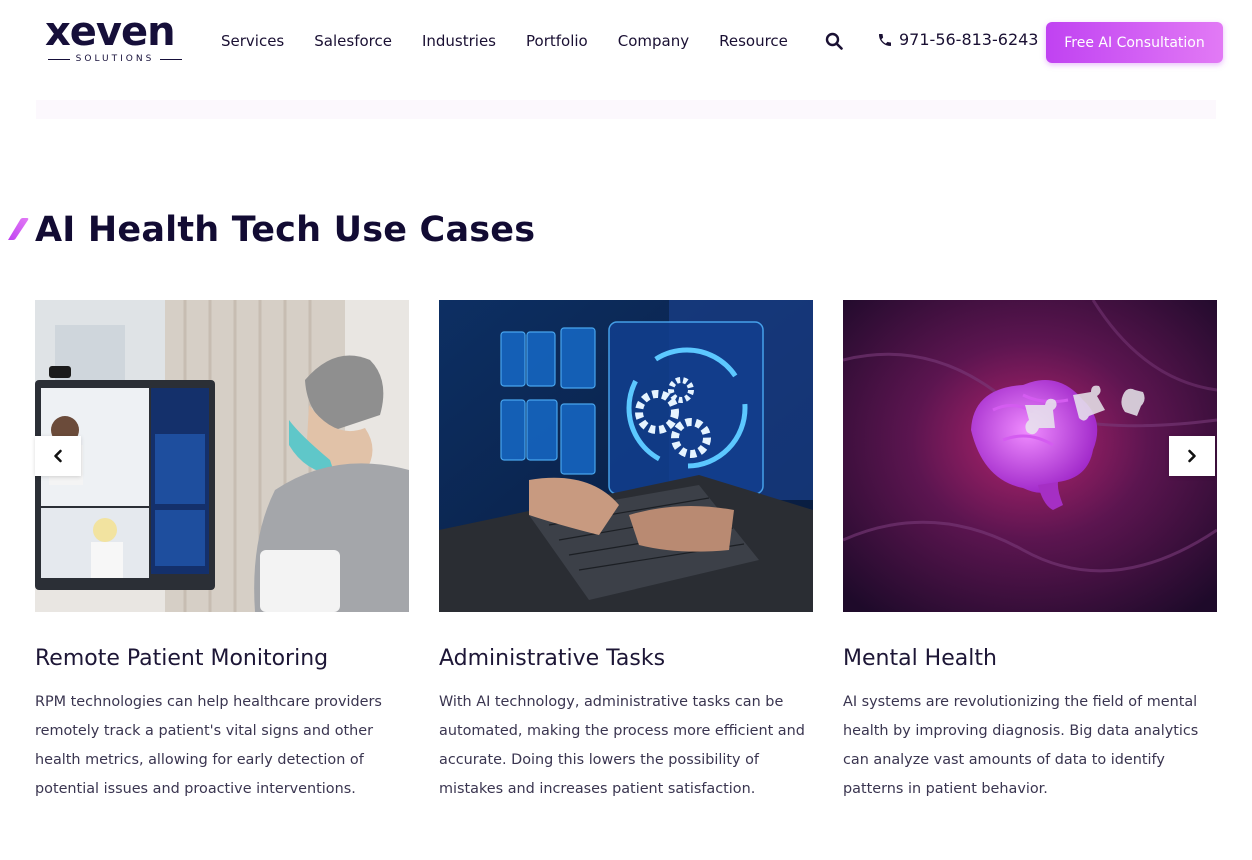 Image resolution: width=1252 pixels, height=860 pixels. I want to click on card-image-administrative, so click(626, 456).